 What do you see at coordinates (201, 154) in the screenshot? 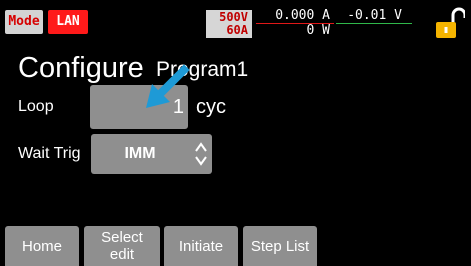
I see `up-down-chevron-icon` at bounding box center [201, 154].